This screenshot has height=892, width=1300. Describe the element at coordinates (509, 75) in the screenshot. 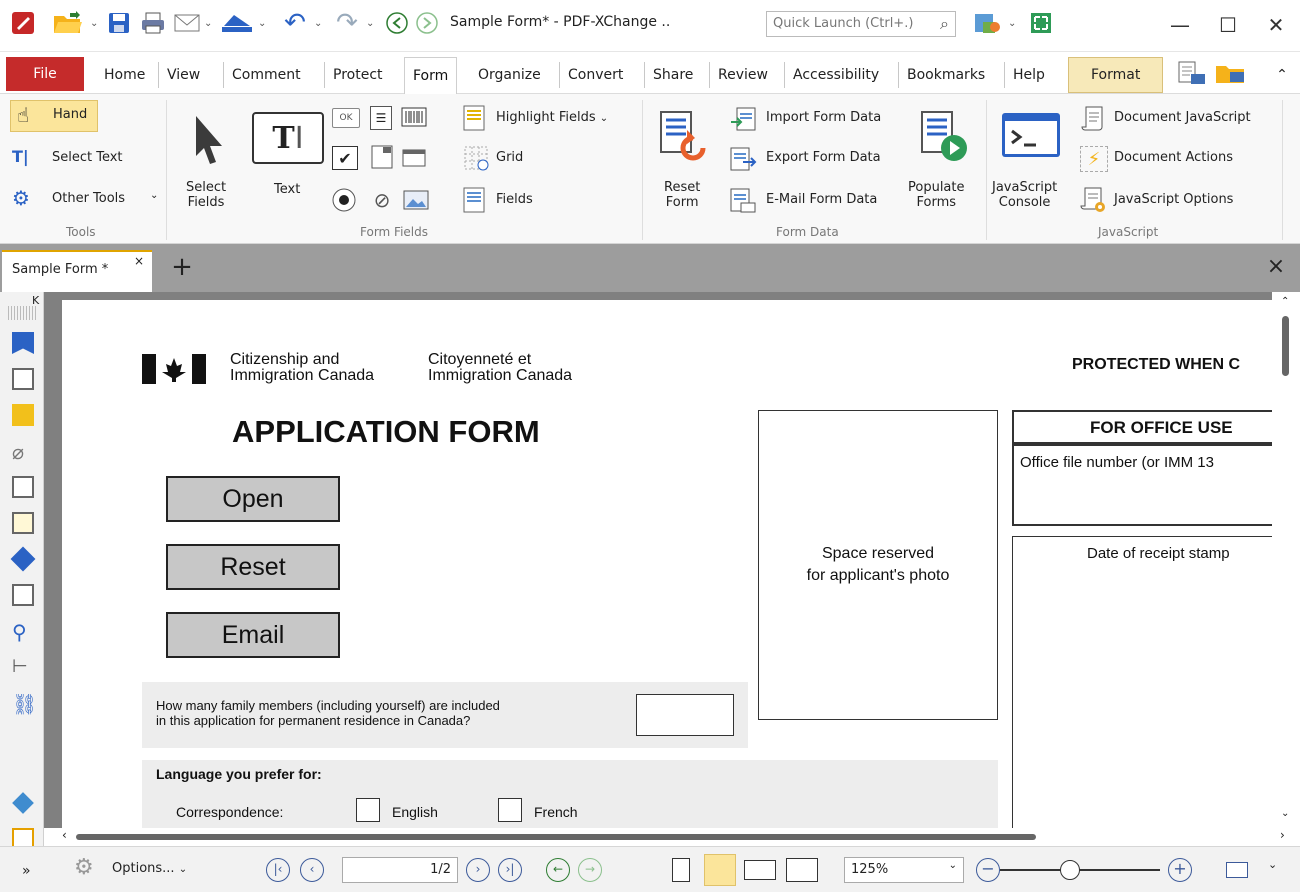

I see `tab-organize: Organize` at that location.